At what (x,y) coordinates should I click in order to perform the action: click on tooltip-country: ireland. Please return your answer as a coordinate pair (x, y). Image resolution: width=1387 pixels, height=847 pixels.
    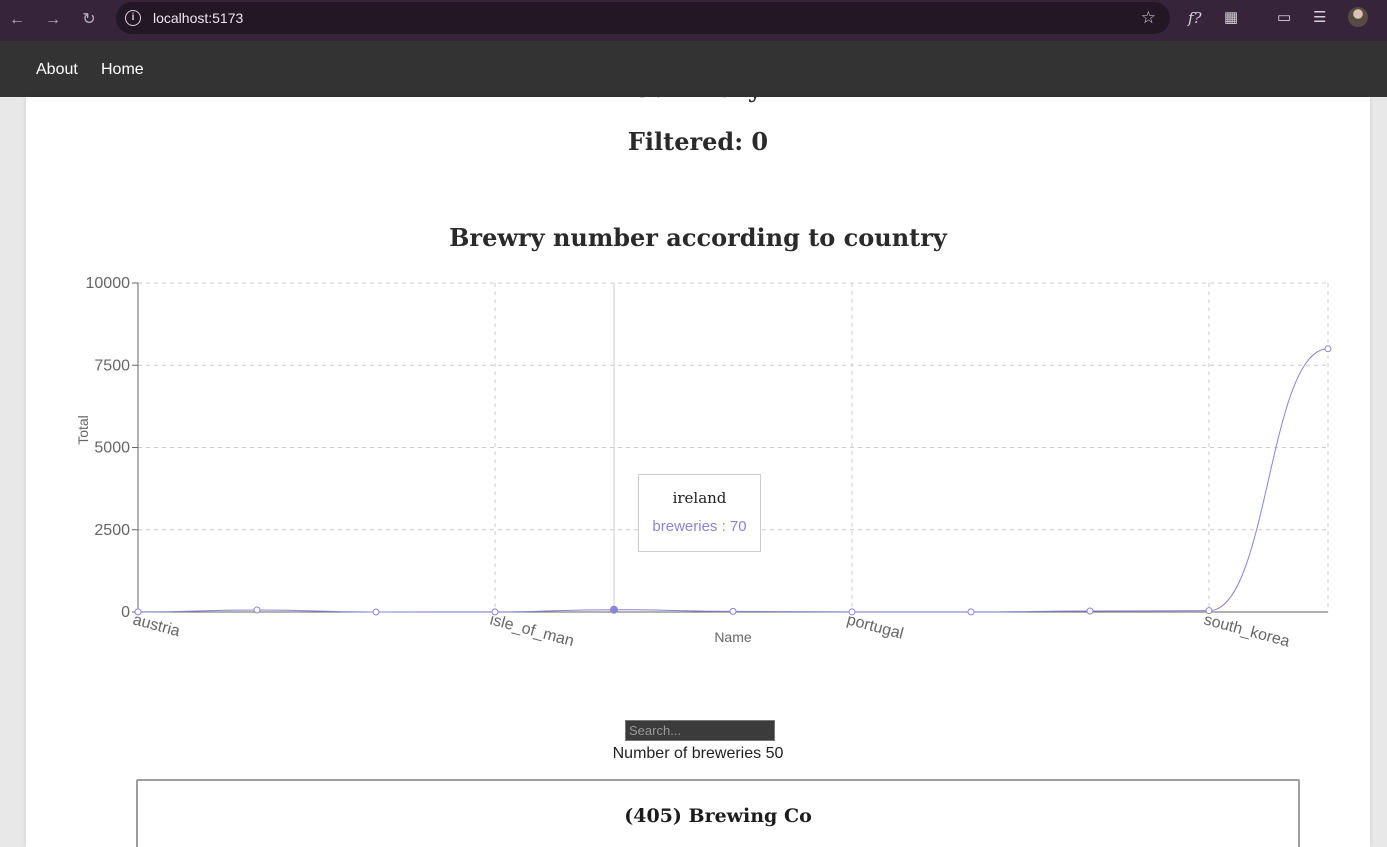
    Looking at the image, I should click on (699, 498).